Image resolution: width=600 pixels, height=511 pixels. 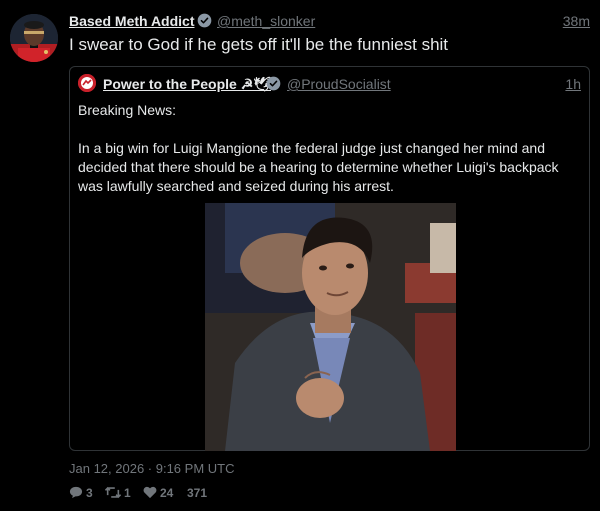 I want to click on retweet-icon, so click(x=113, y=492).